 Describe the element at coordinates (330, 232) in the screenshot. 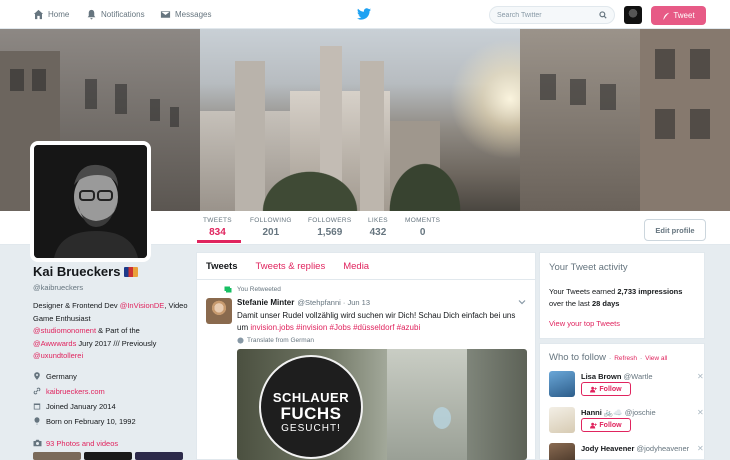

I see `stat-value: 1,569` at that location.